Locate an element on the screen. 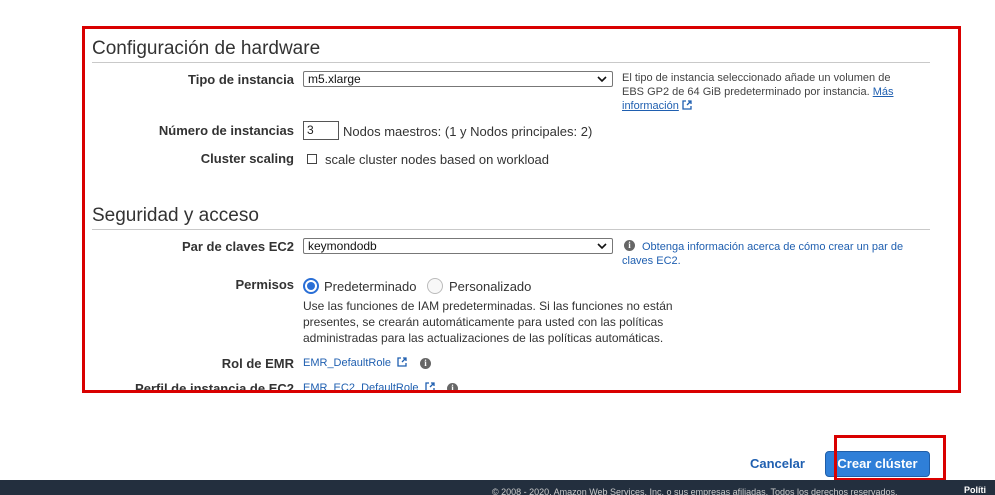 The width and height of the screenshot is (995, 495). annotation-highlight-button-box is located at coordinates (890, 458).